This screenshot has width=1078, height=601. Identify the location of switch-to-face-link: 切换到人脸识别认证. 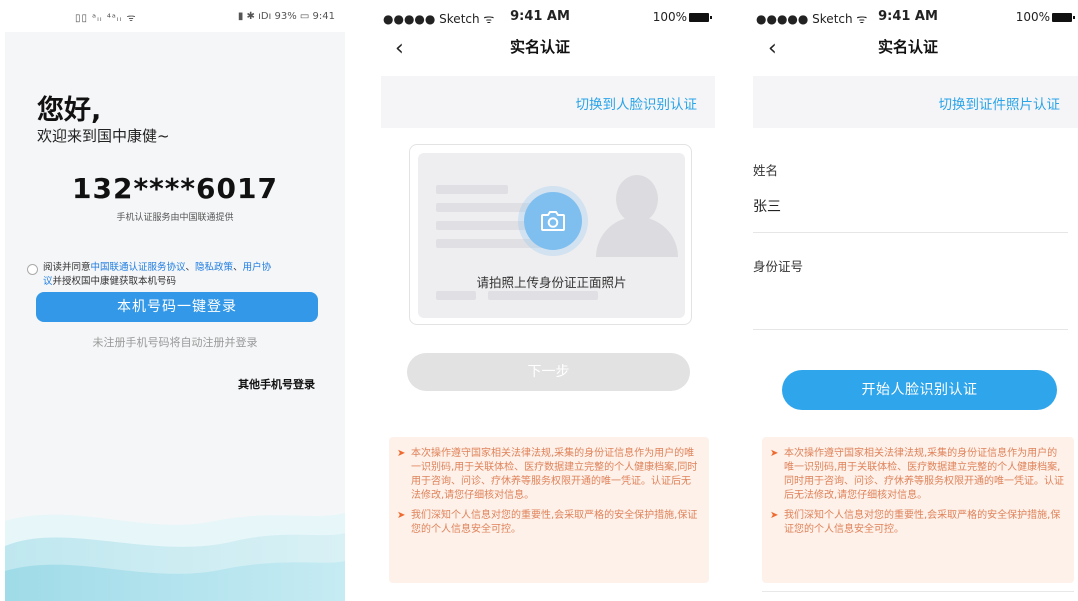
(637, 103).